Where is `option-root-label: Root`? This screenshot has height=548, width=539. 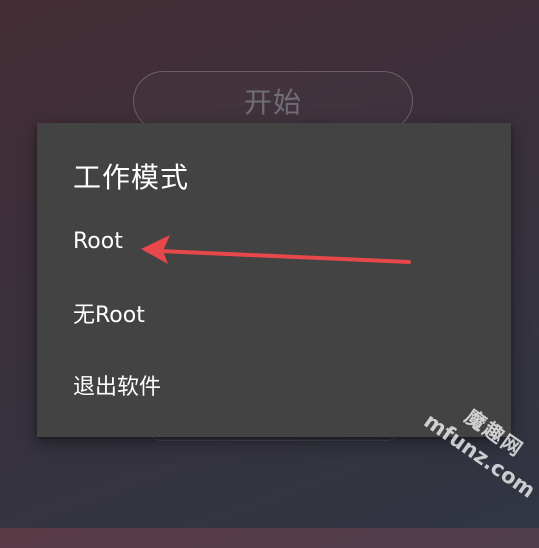
option-root-label: Root is located at coordinates (98, 241).